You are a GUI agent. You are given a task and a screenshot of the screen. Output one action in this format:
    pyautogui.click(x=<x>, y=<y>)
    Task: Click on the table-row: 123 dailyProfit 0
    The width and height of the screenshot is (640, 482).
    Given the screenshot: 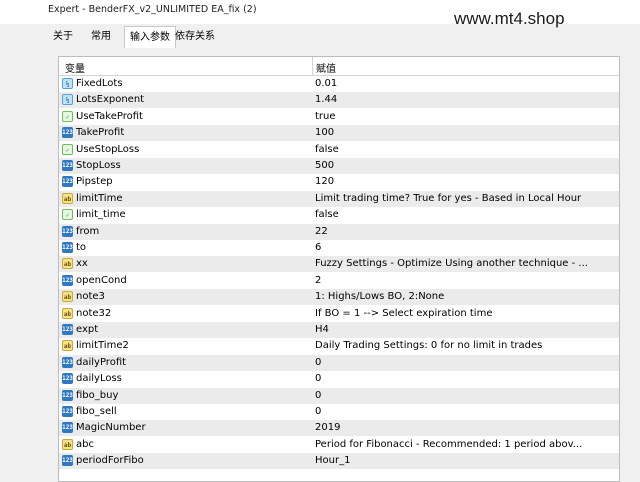 What is the action you would take?
    pyautogui.click(x=339, y=362)
    